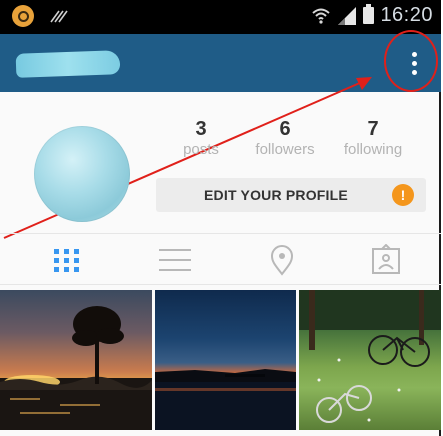 The height and width of the screenshot is (436, 443). Describe the element at coordinates (59, 16) in the screenshot. I see `nfc-icon` at that location.